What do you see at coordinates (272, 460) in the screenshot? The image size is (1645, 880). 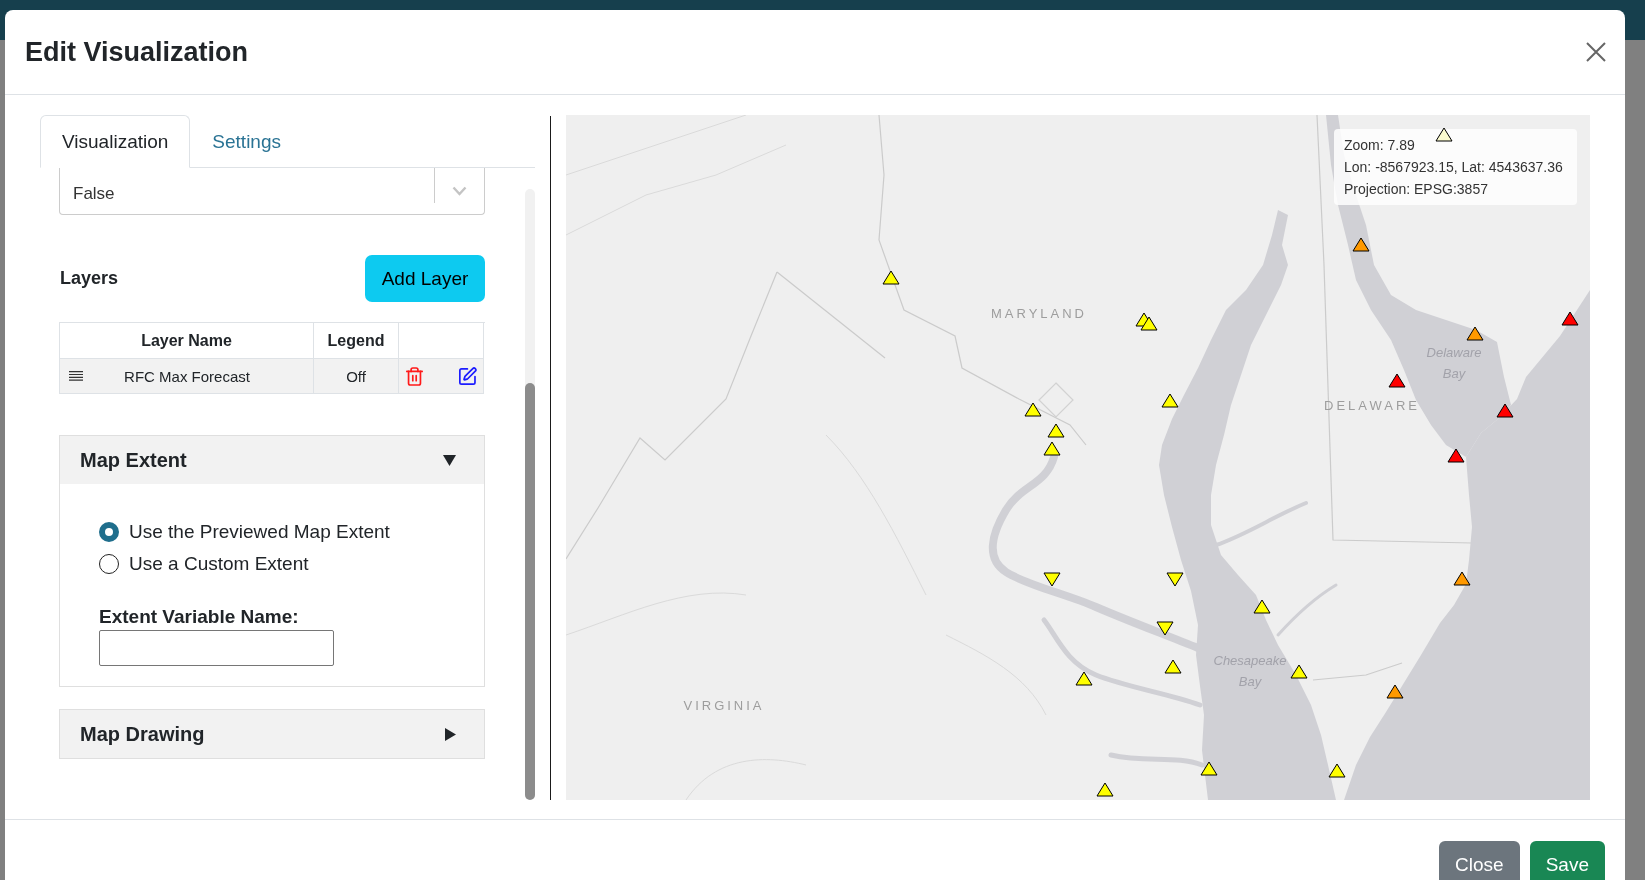 I see `accordion-header: Map Extent` at bounding box center [272, 460].